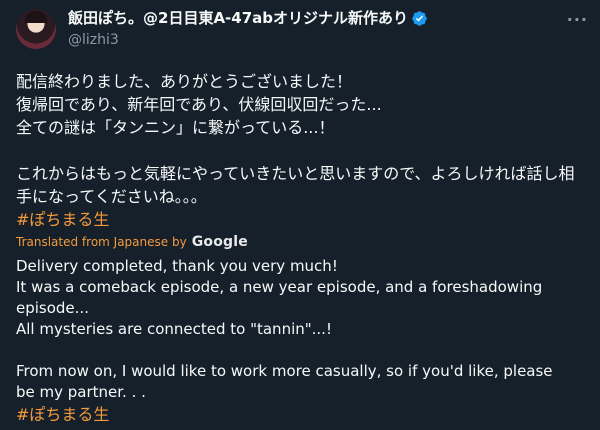  I want to click on translated-hashtag-link: #ぽちまる生, so click(300, 414).